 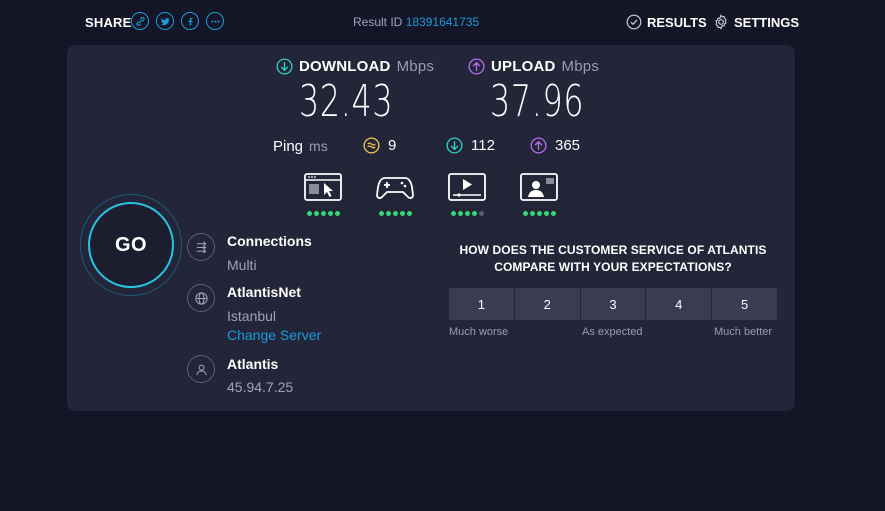 What do you see at coordinates (767, 22) in the screenshot?
I see `settings-label: SETTINGS` at bounding box center [767, 22].